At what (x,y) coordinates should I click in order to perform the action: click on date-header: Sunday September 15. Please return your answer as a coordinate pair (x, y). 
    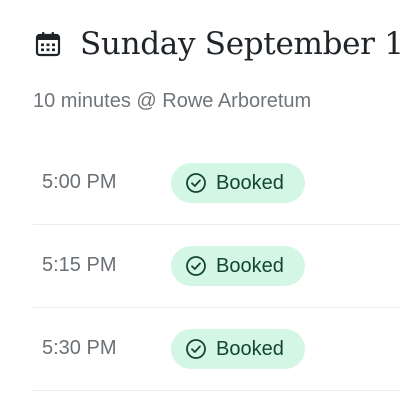
    Looking at the image, I should click on (217, 44).